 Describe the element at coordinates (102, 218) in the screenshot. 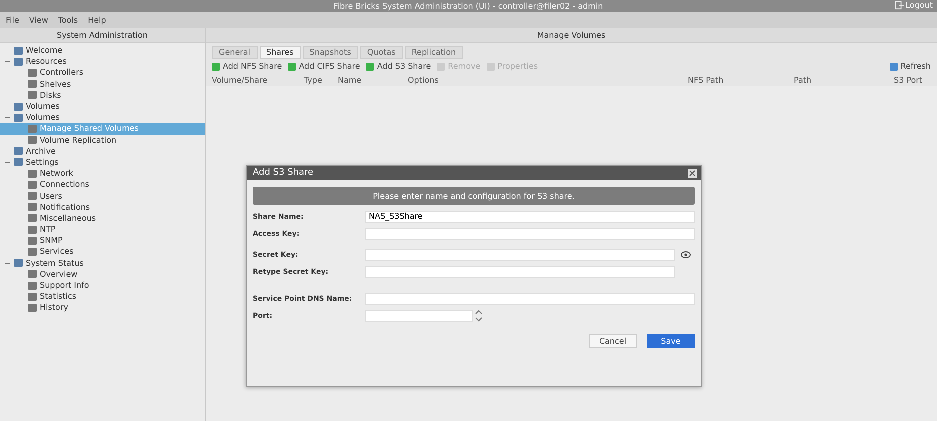

I see `tree-item: Miscellaneous` at that location.